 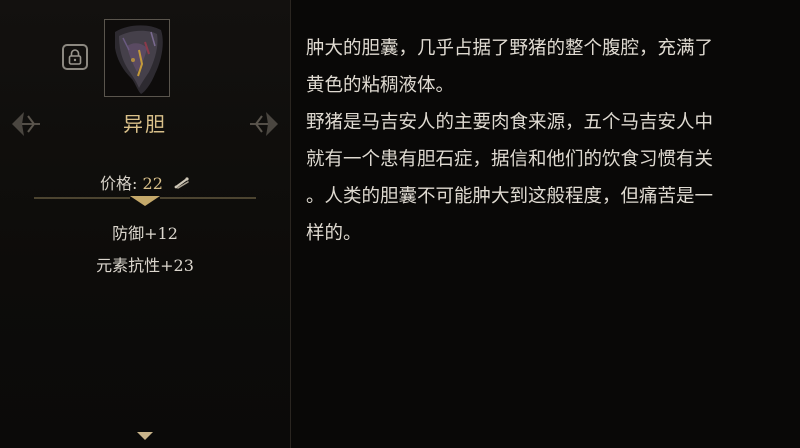 I want to click on item-name: 异胆, so click(x=145, y=124).